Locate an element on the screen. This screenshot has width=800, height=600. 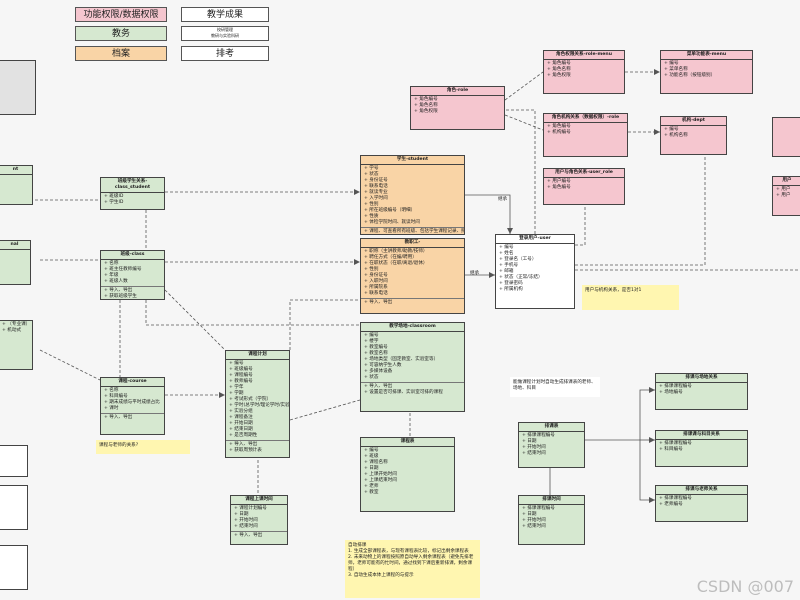
entity-field: + 功能名称（按钮级别） is located at coordinates (690, 75).